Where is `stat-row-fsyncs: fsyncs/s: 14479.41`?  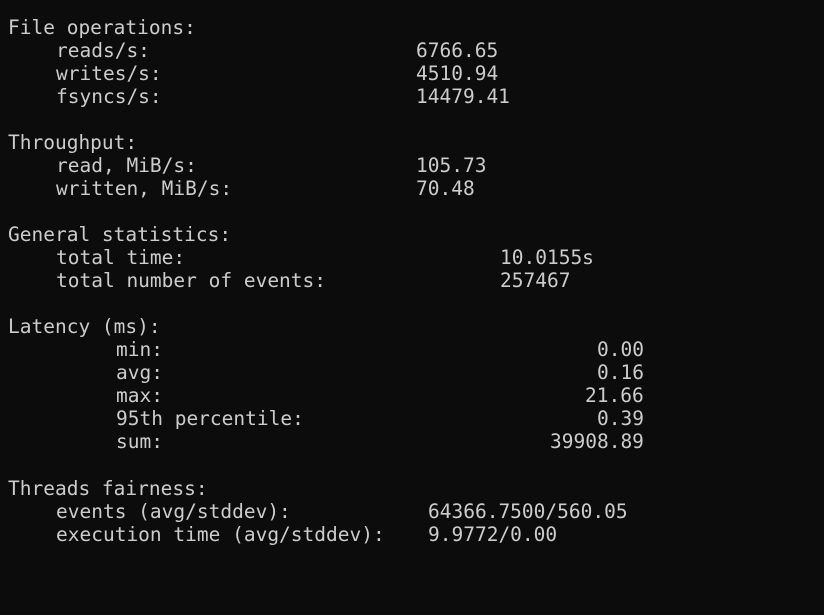 stat-row-fsyncs: fsyncs/s: 14479.41 is located at coordinates (255, 96).